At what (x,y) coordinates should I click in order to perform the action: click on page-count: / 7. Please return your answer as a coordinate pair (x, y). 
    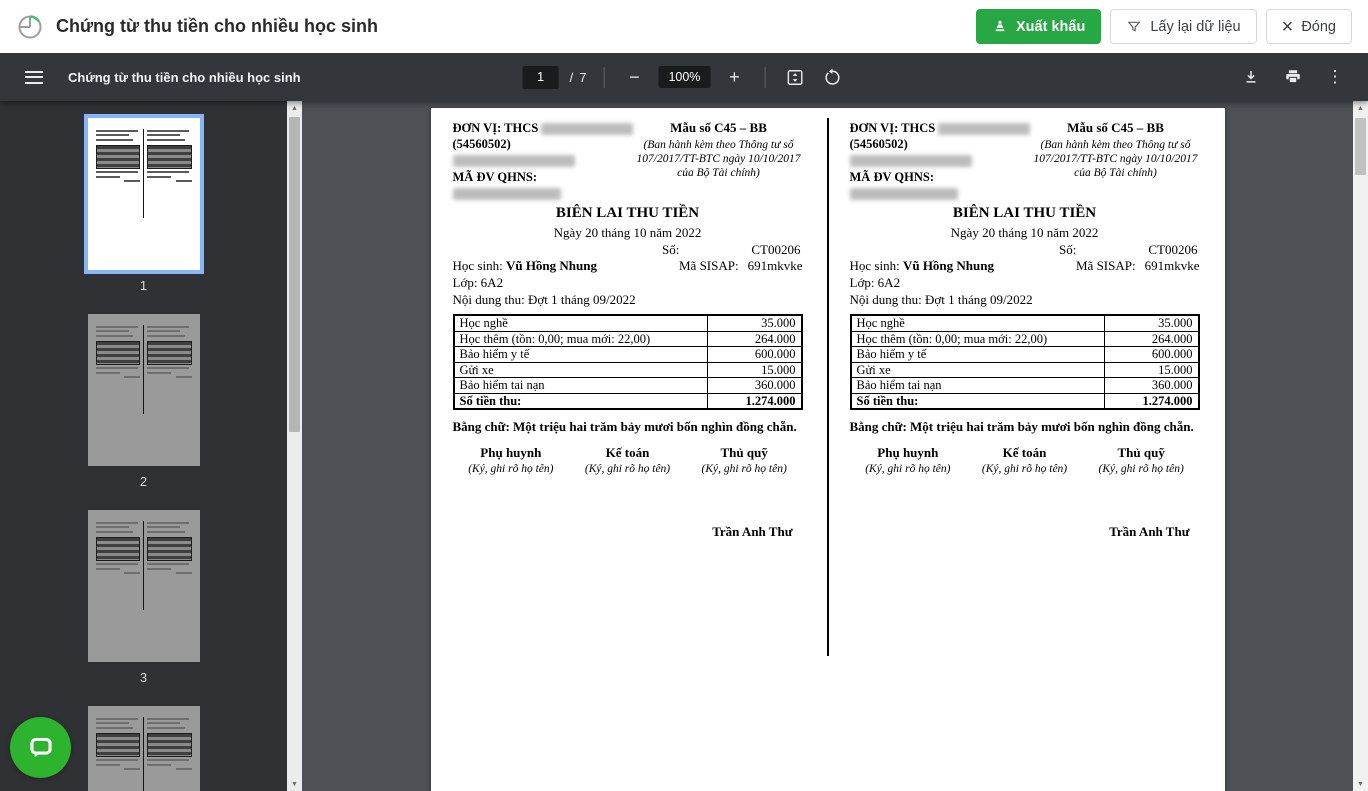
    Looking at the image, I should click on (578, 77).